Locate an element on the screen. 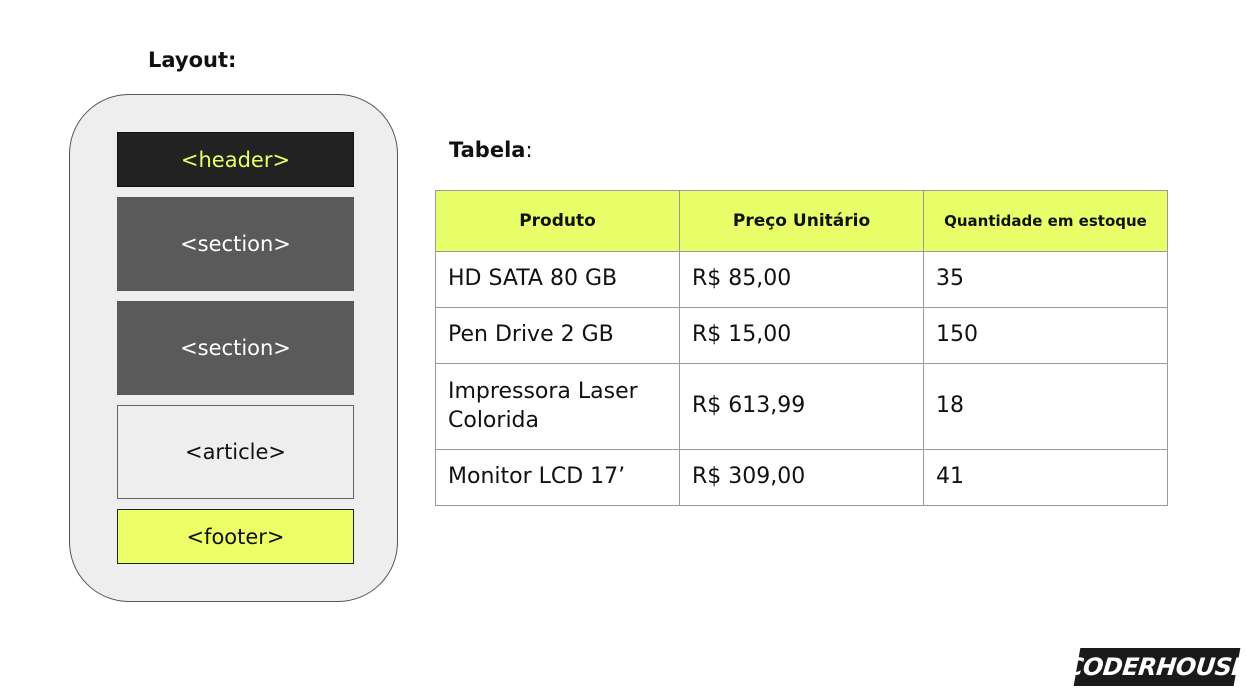  layout-block-header: <header> is located at coordinates (235, 159).